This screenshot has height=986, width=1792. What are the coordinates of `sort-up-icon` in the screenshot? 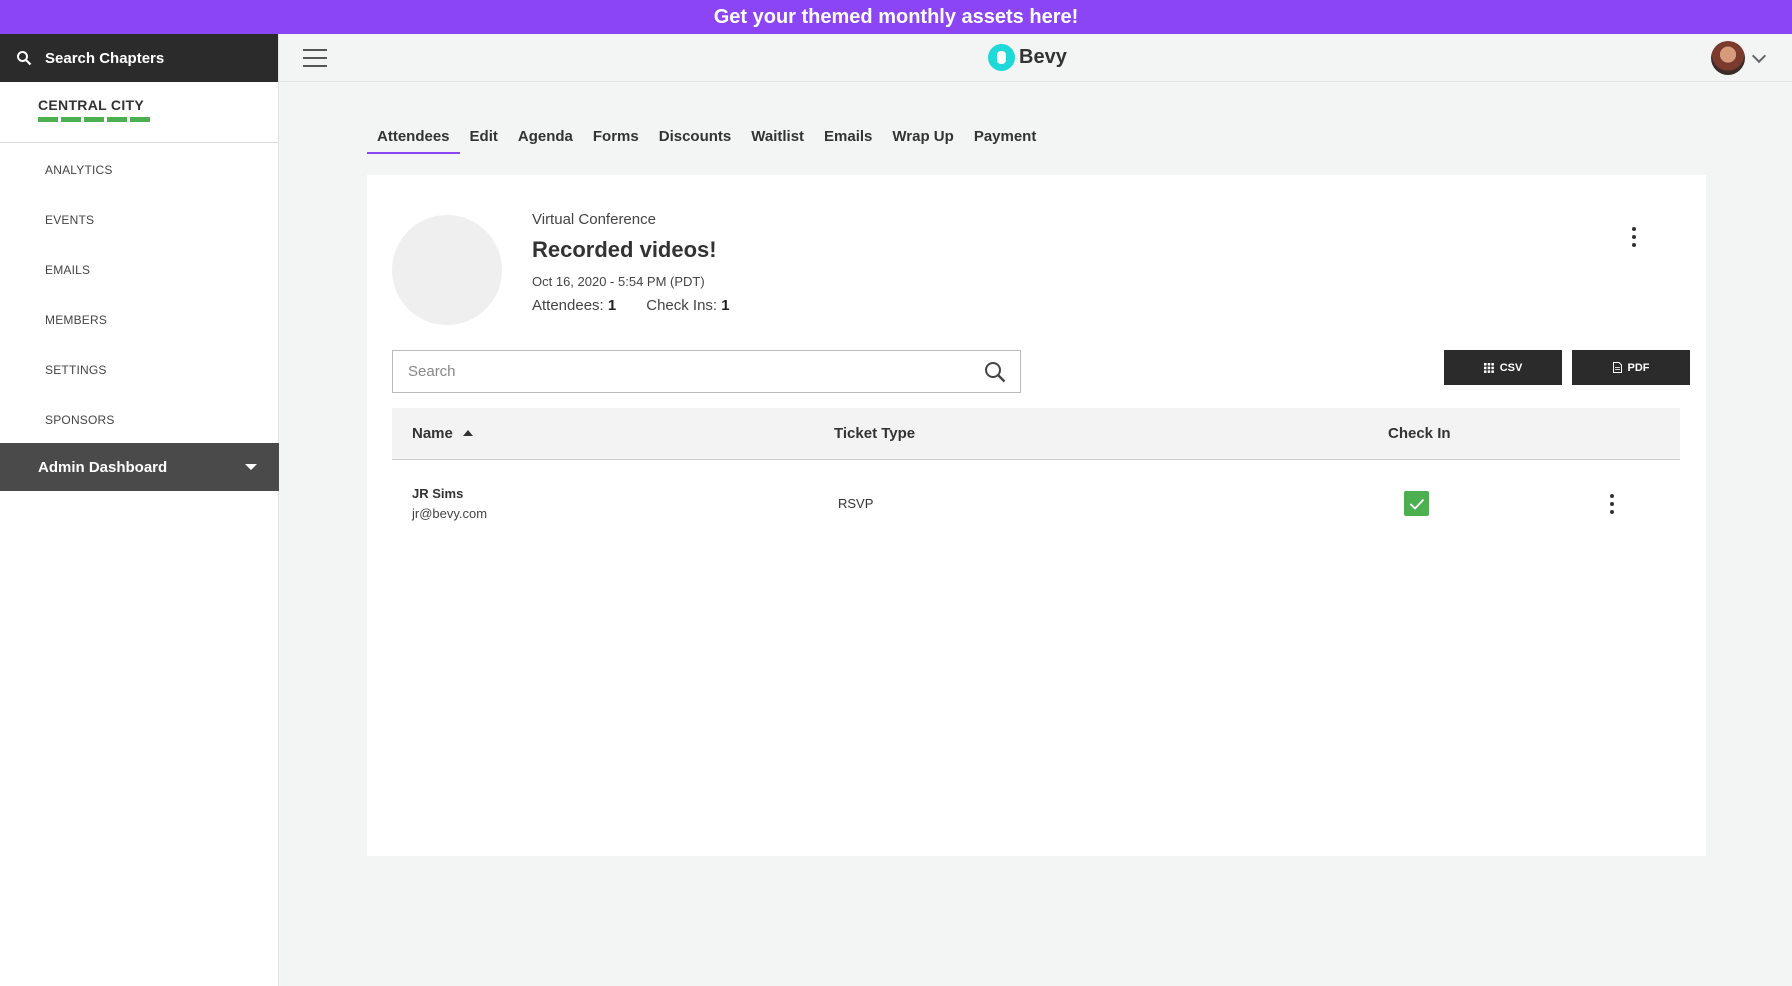 It's located at (467, 433).